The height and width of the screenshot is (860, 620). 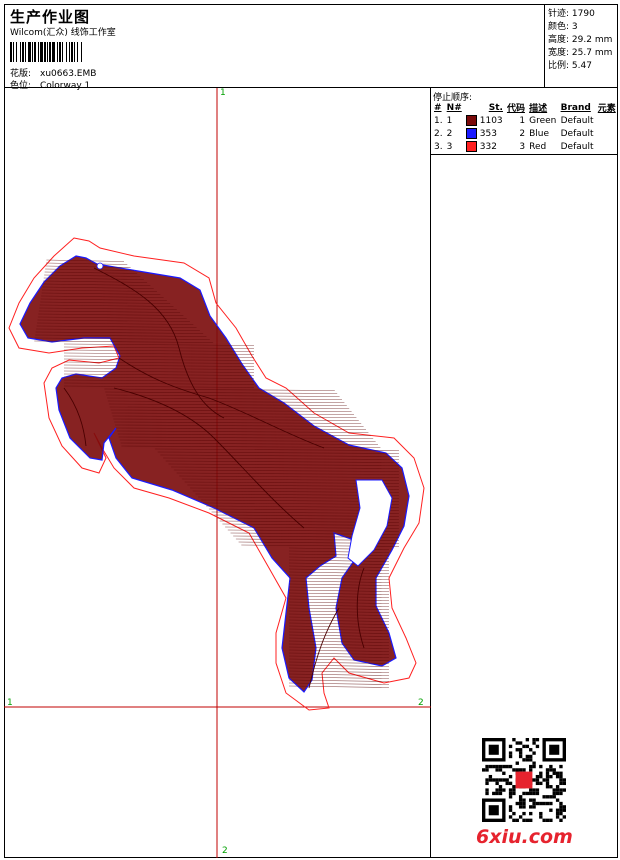 What do you see at coordinates (570, 66) in the screenshot?
I see `stat-scale: 比例: 5.47` at bounding box center [570, 66].